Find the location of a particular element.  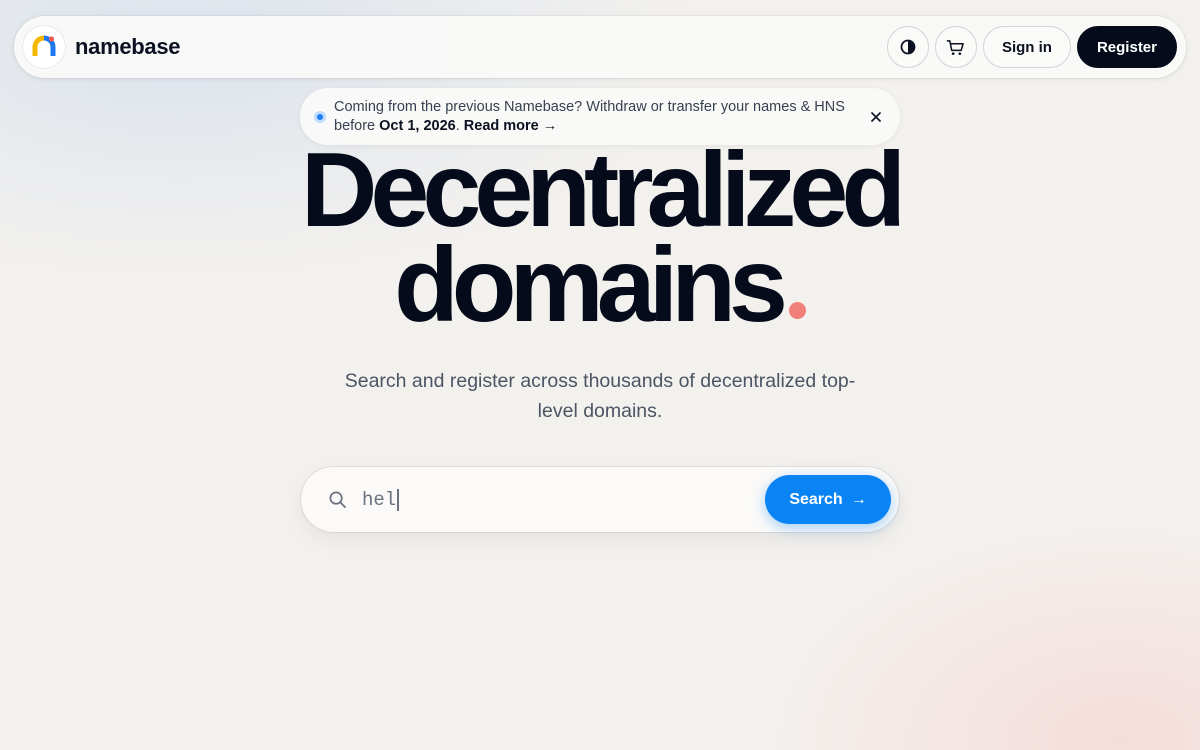

register-button: Register is located at coordinates (1126, 47).